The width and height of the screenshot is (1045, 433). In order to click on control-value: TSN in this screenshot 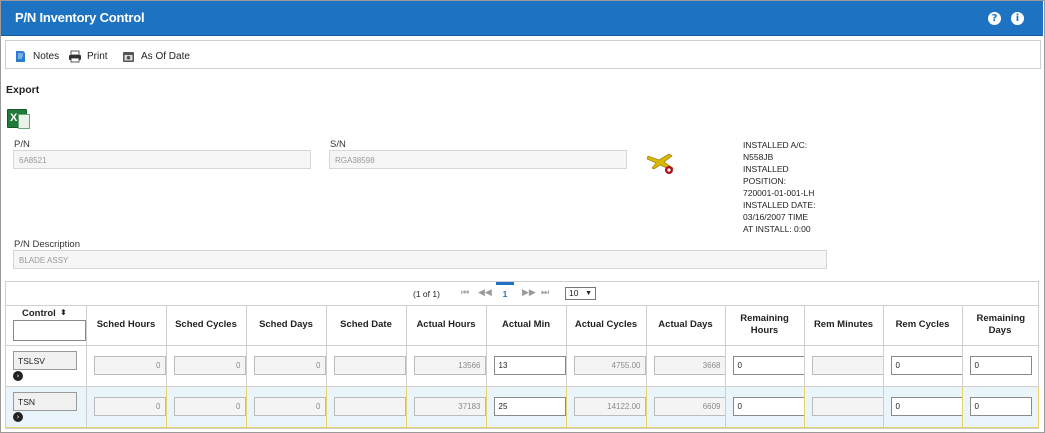, I will do `click(45, 401)`.